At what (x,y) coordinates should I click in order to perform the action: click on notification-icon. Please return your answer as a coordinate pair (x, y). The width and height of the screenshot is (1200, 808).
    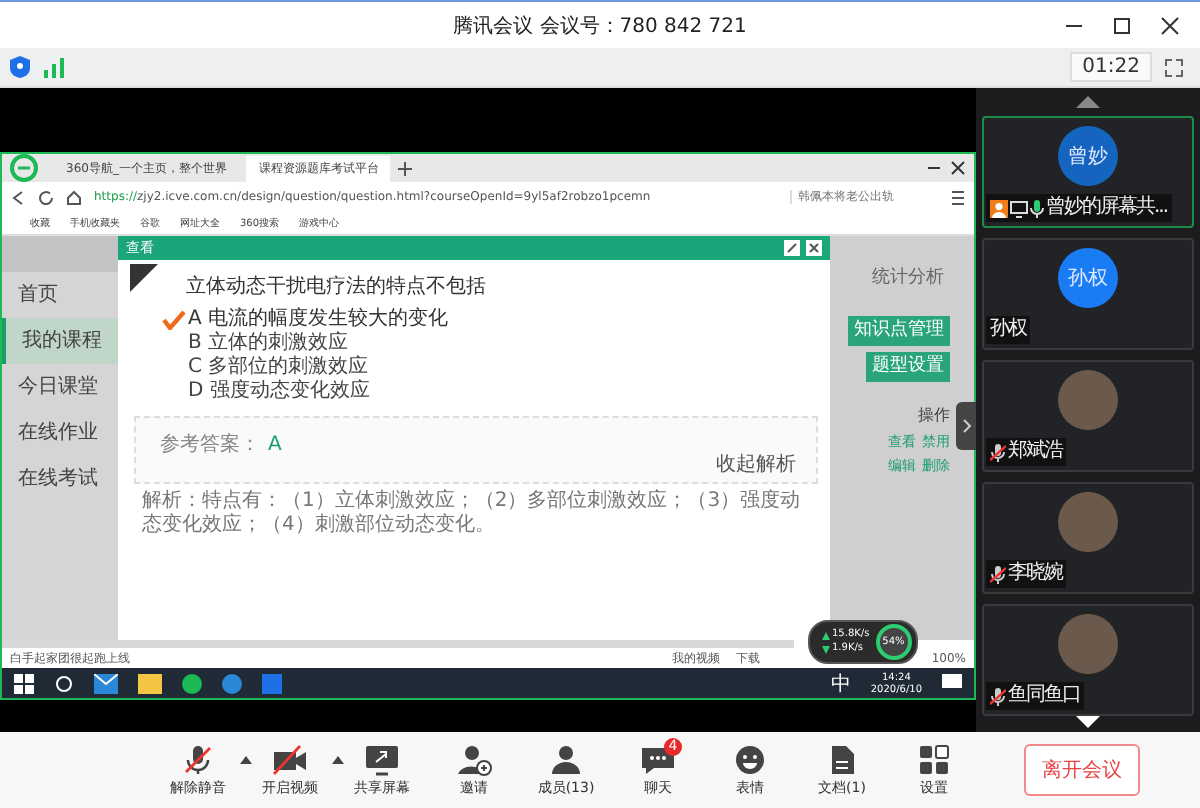
    Looking at the image, I should click on (952, 683).